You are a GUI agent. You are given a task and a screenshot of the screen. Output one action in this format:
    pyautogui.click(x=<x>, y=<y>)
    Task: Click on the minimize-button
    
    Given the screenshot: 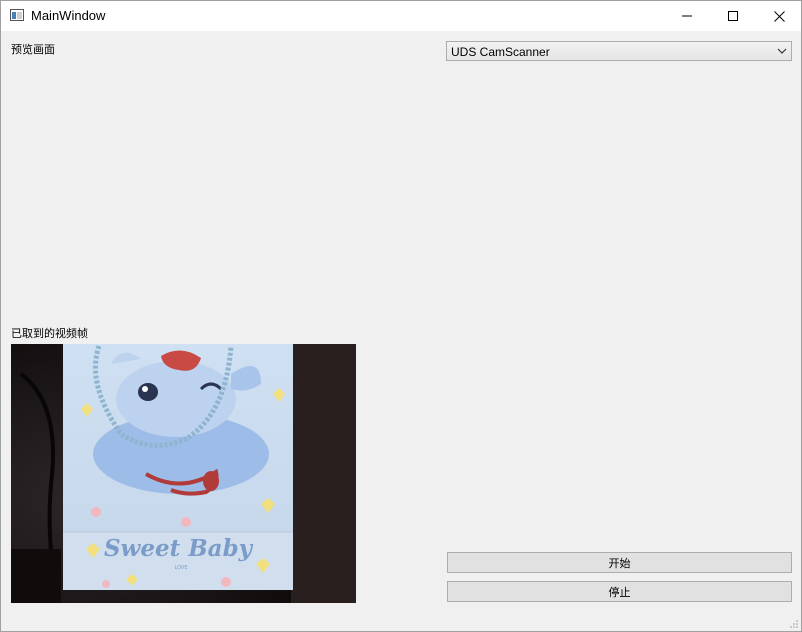 What is the action you would take?
    pyautogui.click(x=687, y=16)
    